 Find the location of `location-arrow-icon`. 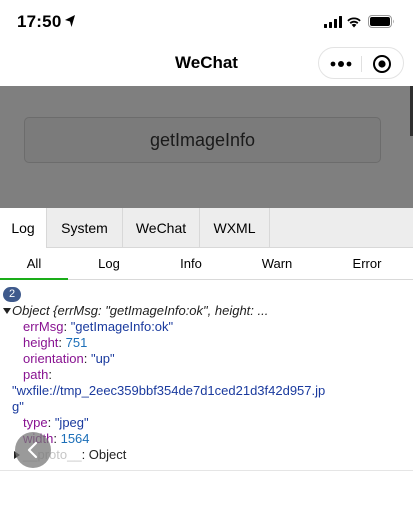

location-arrow-icon is located at coordinates (70, 21).